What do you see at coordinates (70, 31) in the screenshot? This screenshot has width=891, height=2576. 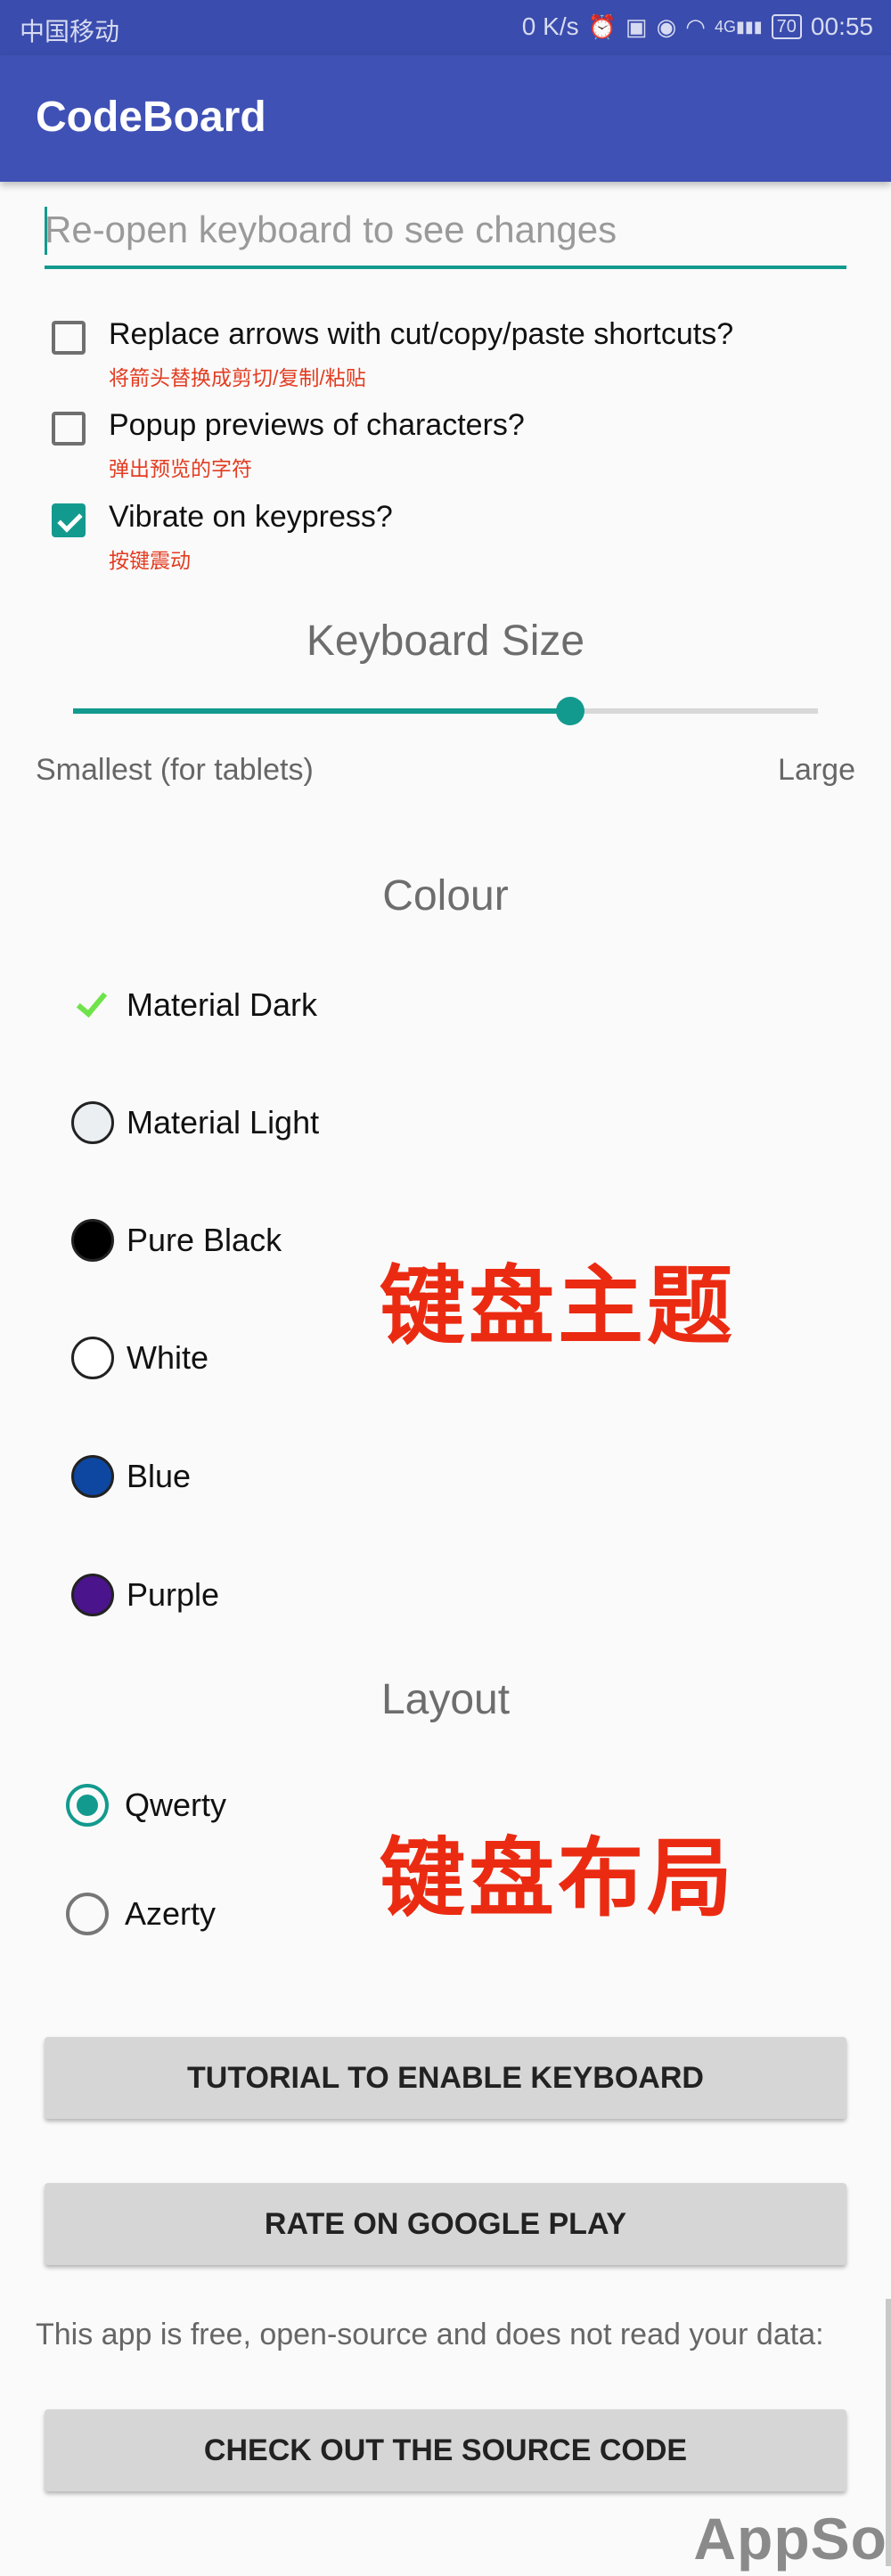 I see `carrier-label: 中国移动` at bounding box center [70, 31].